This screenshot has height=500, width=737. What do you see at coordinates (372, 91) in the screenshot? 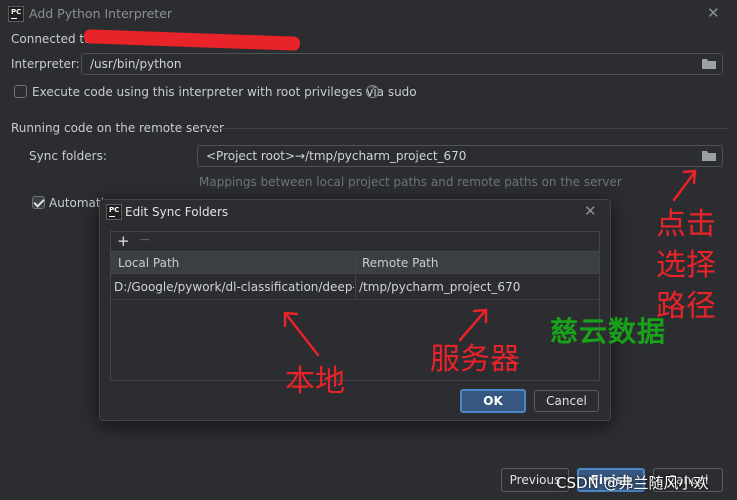
I see `help-icon: ?` at bounding box center [372, 91].